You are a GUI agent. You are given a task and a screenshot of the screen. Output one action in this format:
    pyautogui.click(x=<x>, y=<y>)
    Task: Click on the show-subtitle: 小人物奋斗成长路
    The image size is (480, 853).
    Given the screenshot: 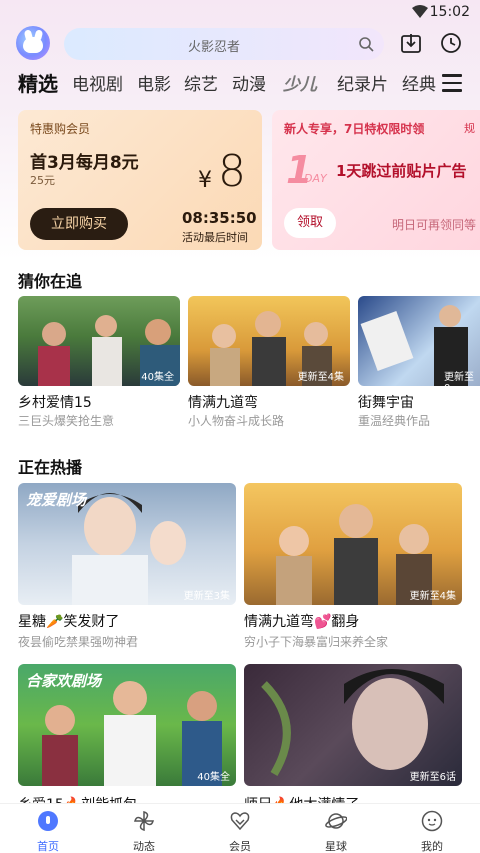 What is the action you would take?
    pyautogui.click(x=236, y=421)
    